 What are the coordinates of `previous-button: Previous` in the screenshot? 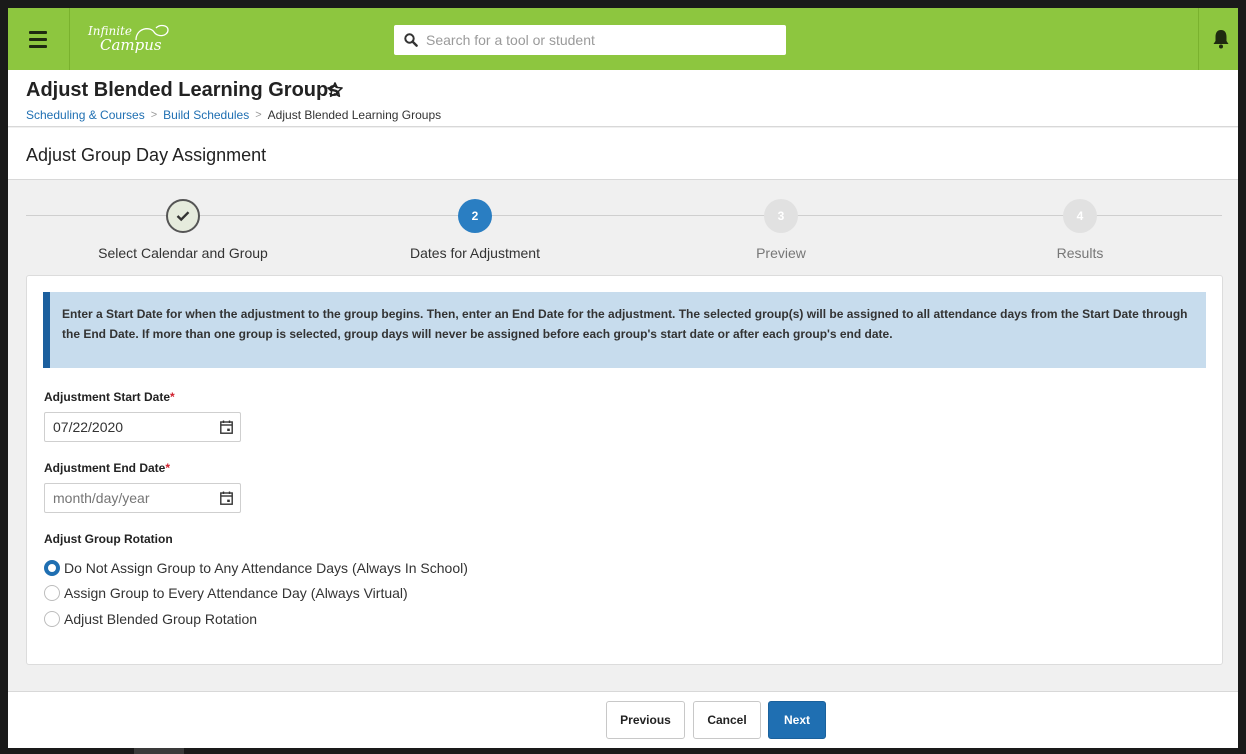 It's located at (645, 720).